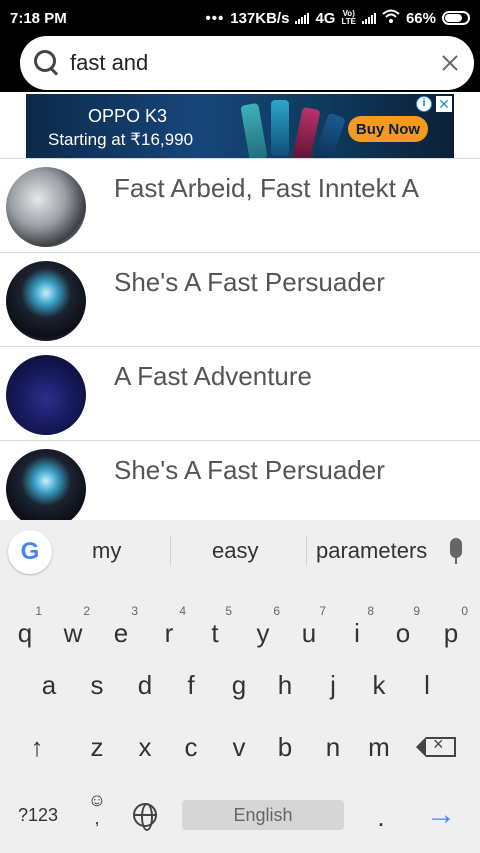  Describe the element at coordinates (37, 747) in the screenshot. I see `shift-key: ↑` at that location.